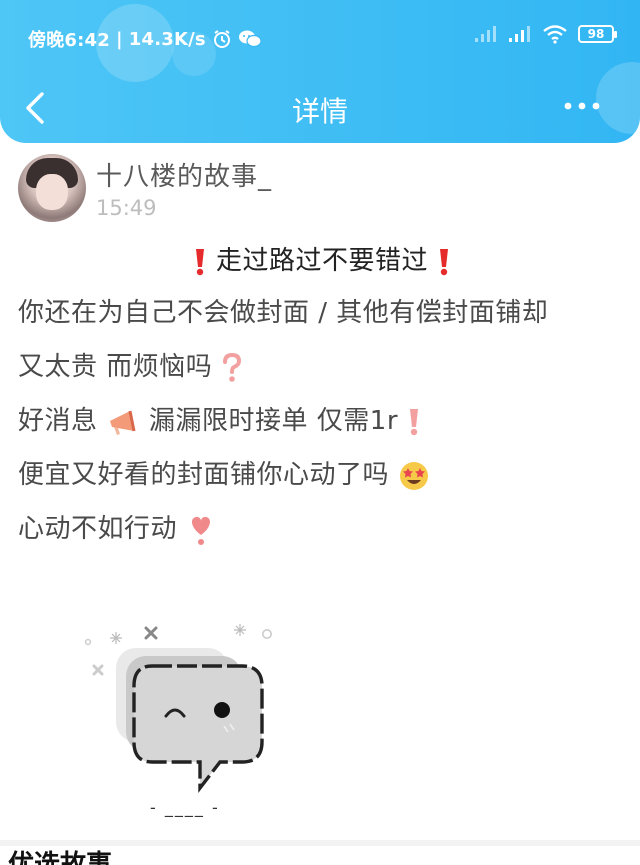 The height and width of the screenshot is (865, 640). What do you see at coordinates (98, 529) in the screenshot?
I see `post-line: 心动不如行动` at bounding box center [98, 529].